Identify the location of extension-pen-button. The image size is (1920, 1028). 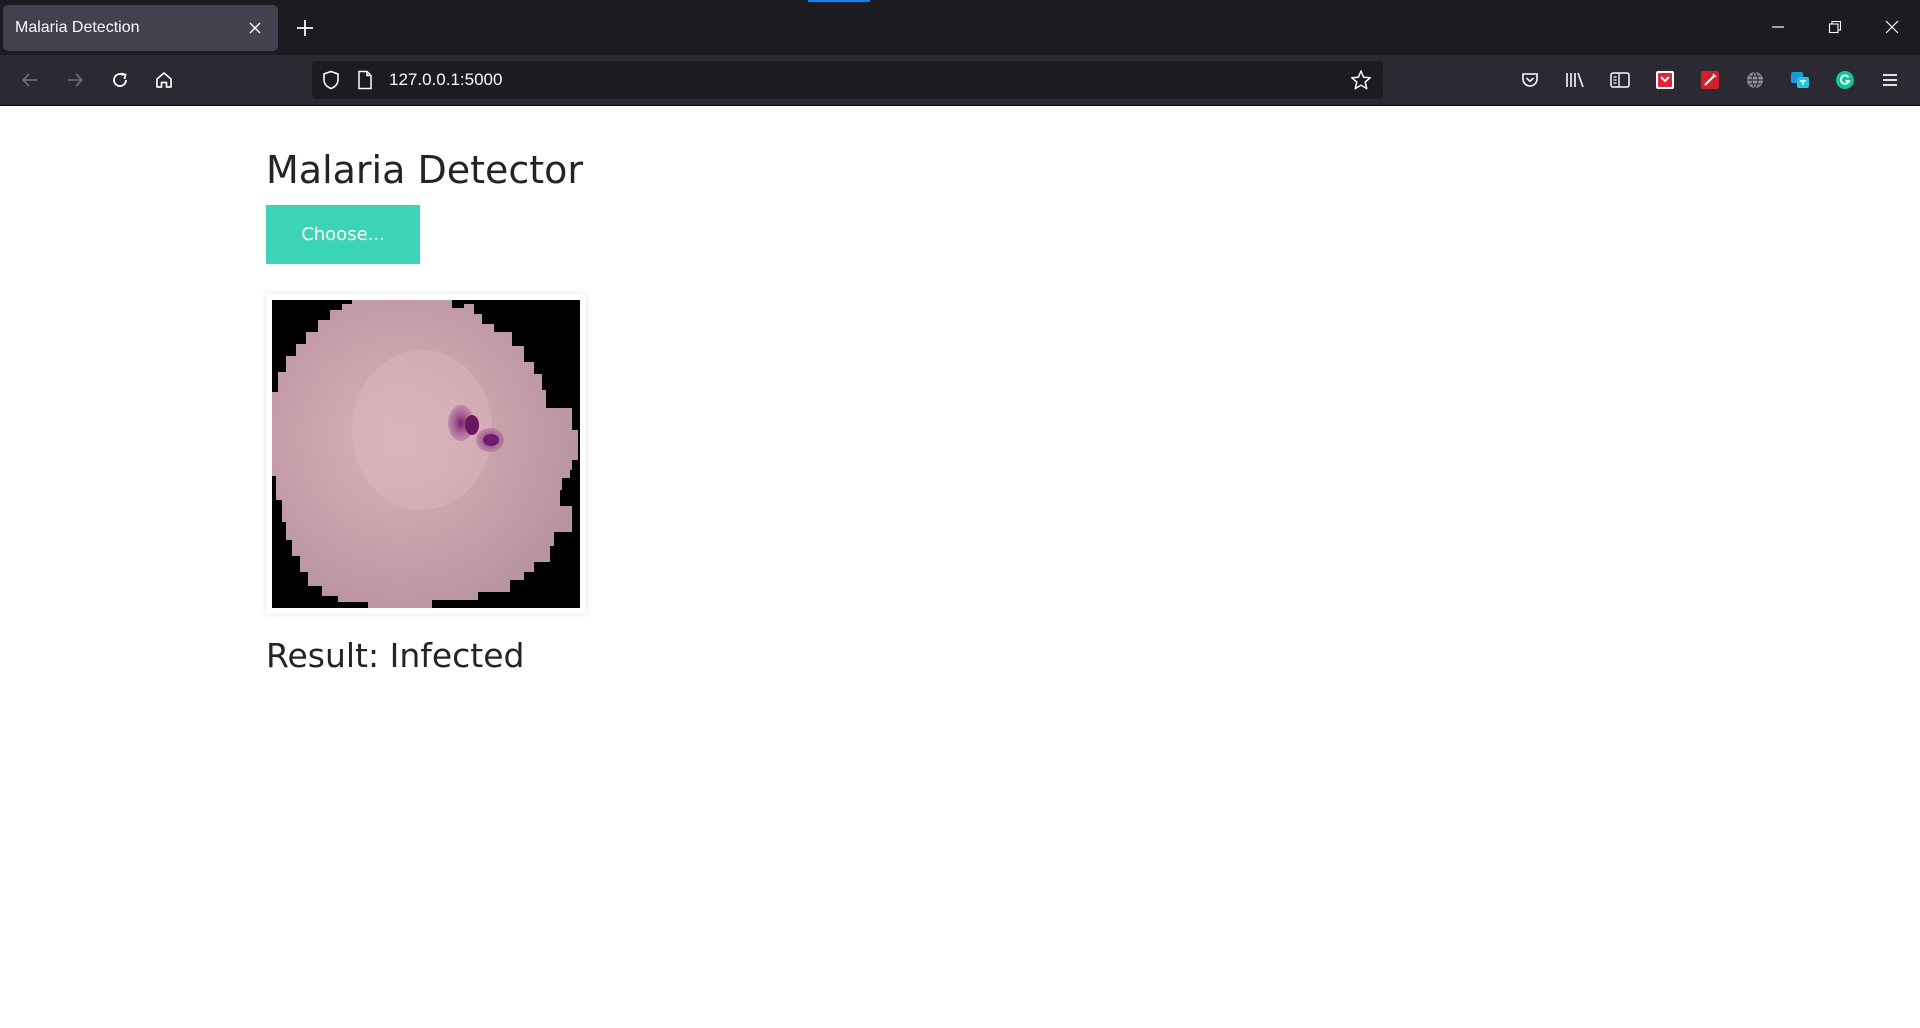
(1710, 80).